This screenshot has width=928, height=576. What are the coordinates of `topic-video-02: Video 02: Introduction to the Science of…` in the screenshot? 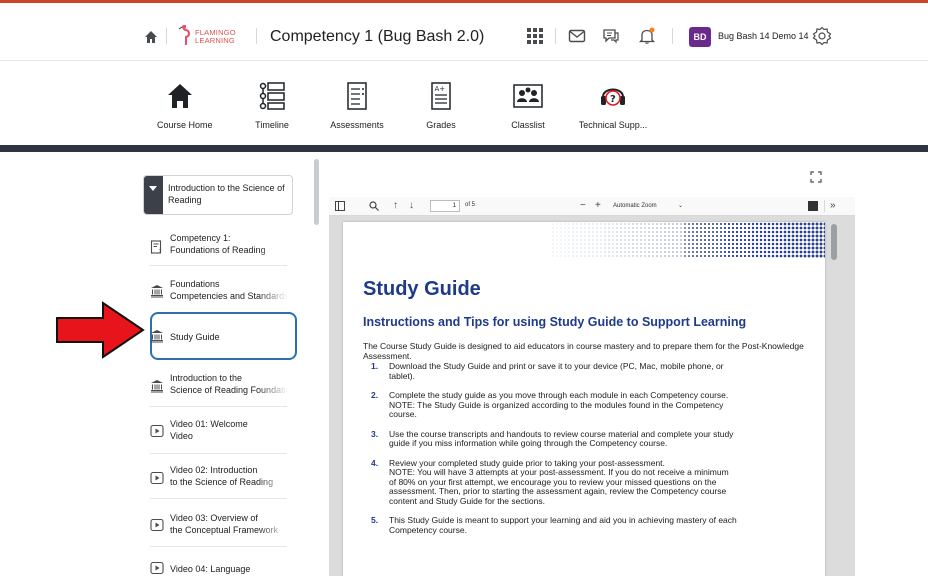 It's located at (223, 478).